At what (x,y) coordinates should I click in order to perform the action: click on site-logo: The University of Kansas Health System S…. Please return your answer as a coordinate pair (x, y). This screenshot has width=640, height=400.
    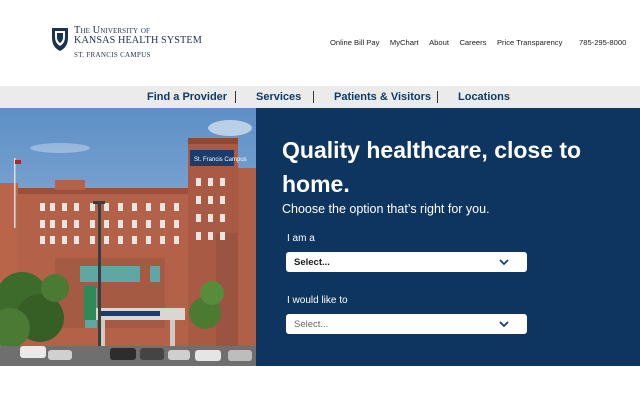
    Looking at the image, I should click on (126, 42).